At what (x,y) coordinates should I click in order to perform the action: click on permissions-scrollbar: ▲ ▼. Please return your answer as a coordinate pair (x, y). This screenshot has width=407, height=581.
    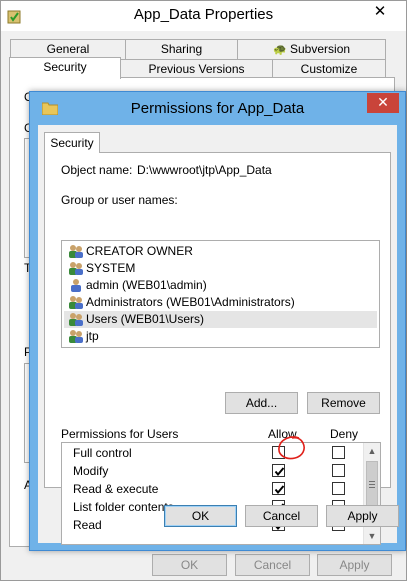
    Looking at the image, I should click on (371, 493).